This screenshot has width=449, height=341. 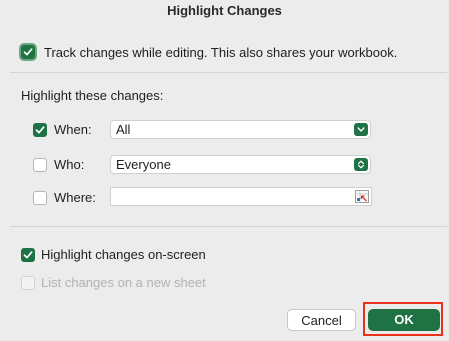 I want to click on when-label: When:, so click(x=73, y=129).